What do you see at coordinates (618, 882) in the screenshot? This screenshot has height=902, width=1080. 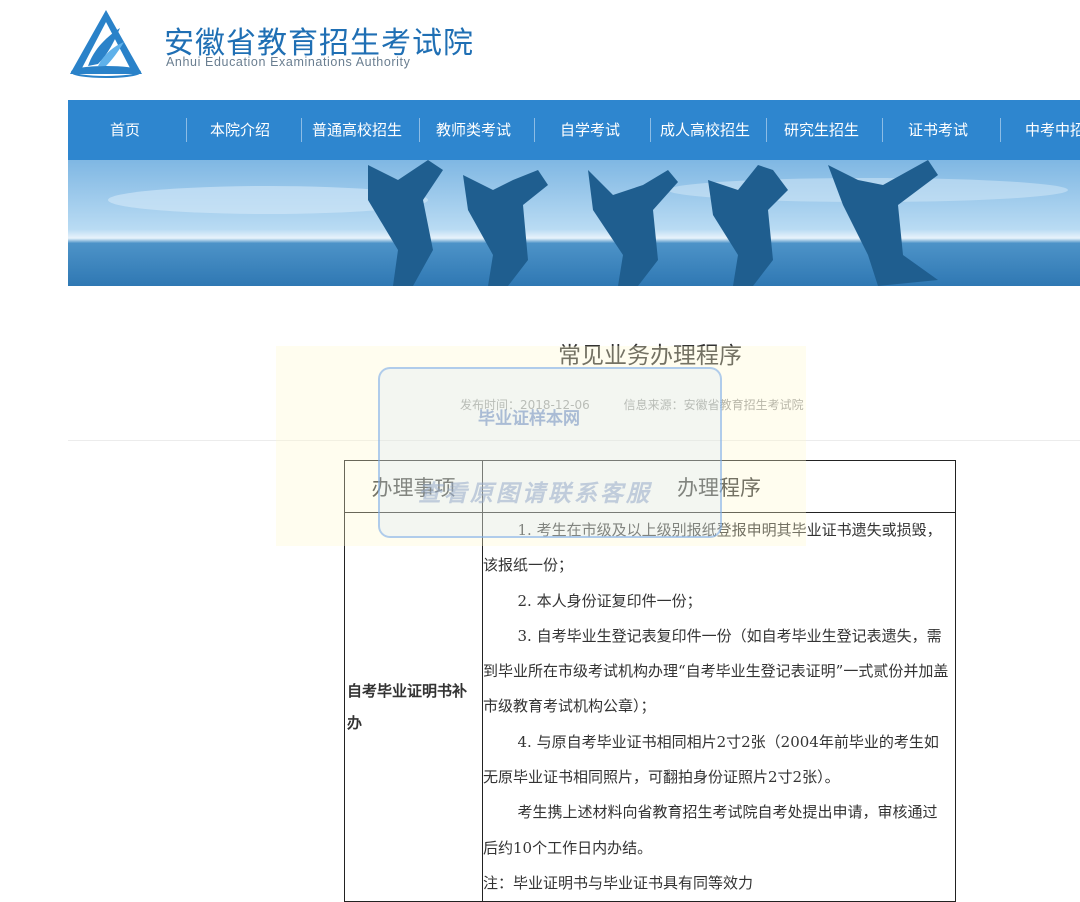 I see `procedure-note: 注：毕业证明书与毕业证书具有同等效力` at bounding box center [618, 882].